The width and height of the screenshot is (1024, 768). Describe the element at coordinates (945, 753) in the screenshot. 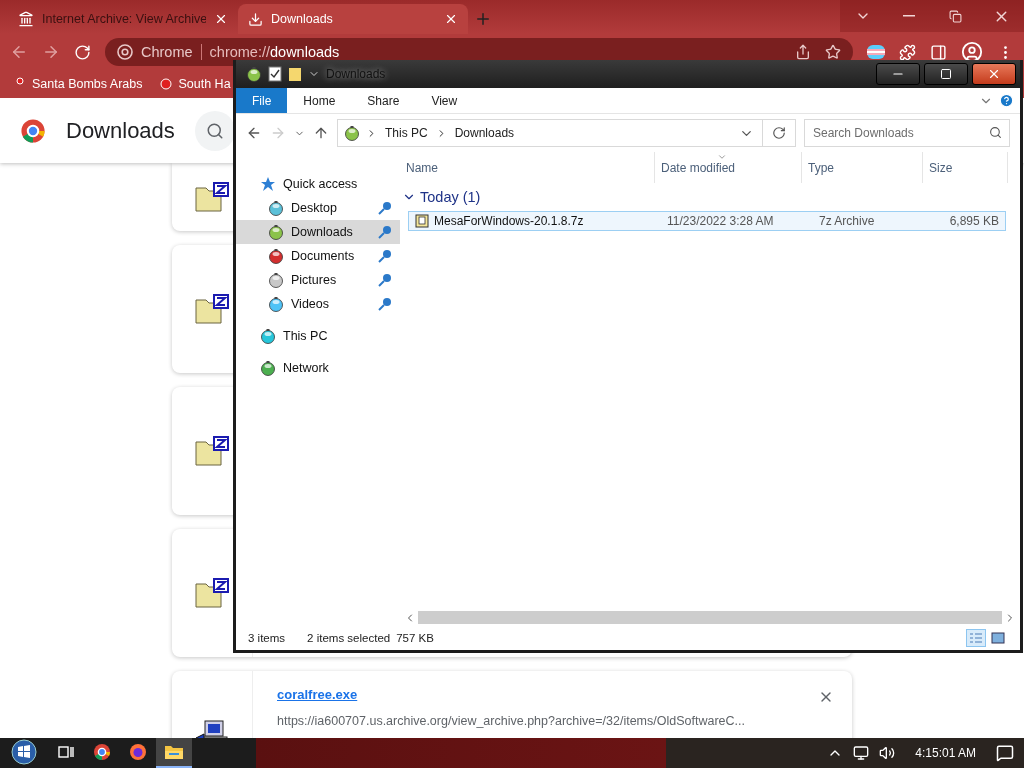

I see `clock: 4:15:01 AM` at that location.